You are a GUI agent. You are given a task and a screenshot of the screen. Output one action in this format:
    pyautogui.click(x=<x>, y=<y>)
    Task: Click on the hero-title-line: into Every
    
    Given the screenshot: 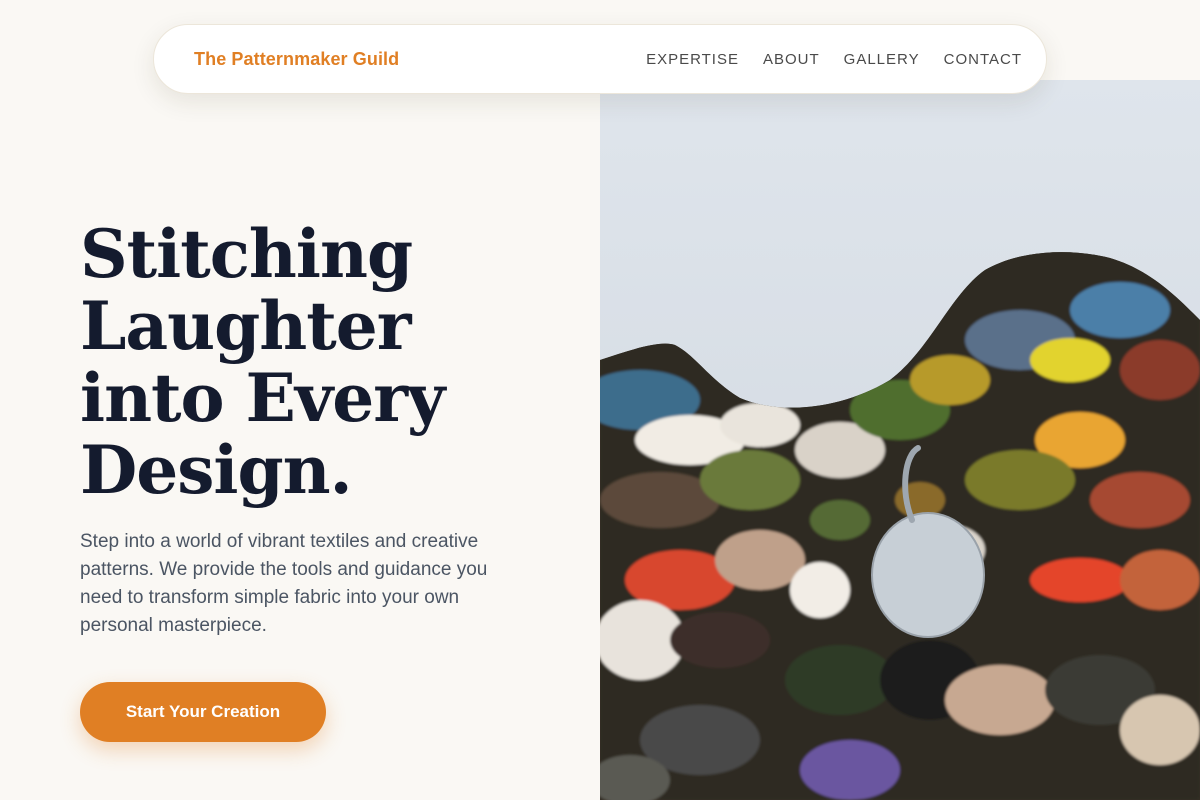 What is the action you would take?
    pyautogui.click(x=262, y=398)
    